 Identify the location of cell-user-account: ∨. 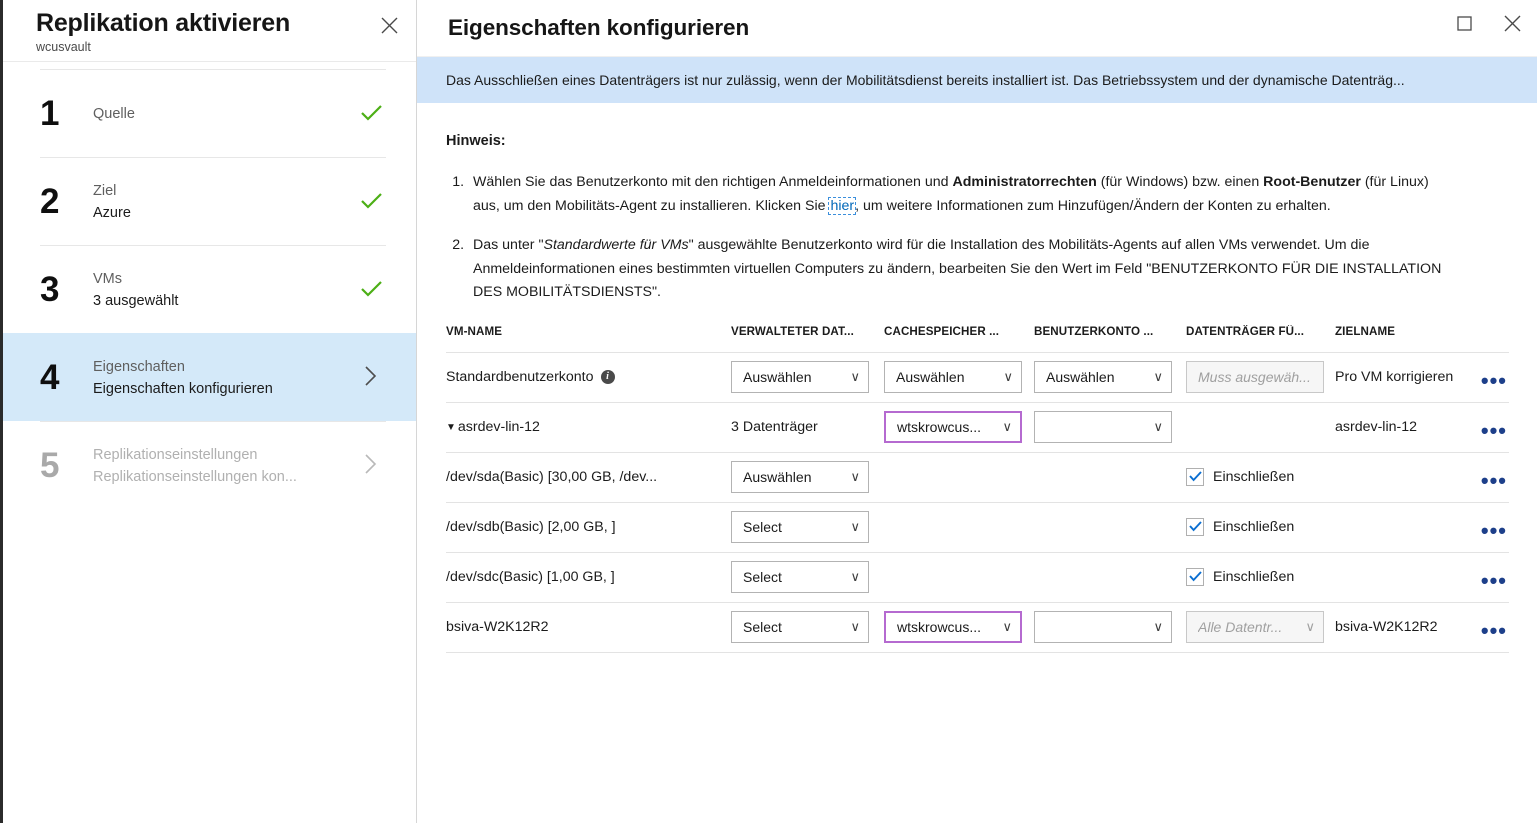
(1110, 627).